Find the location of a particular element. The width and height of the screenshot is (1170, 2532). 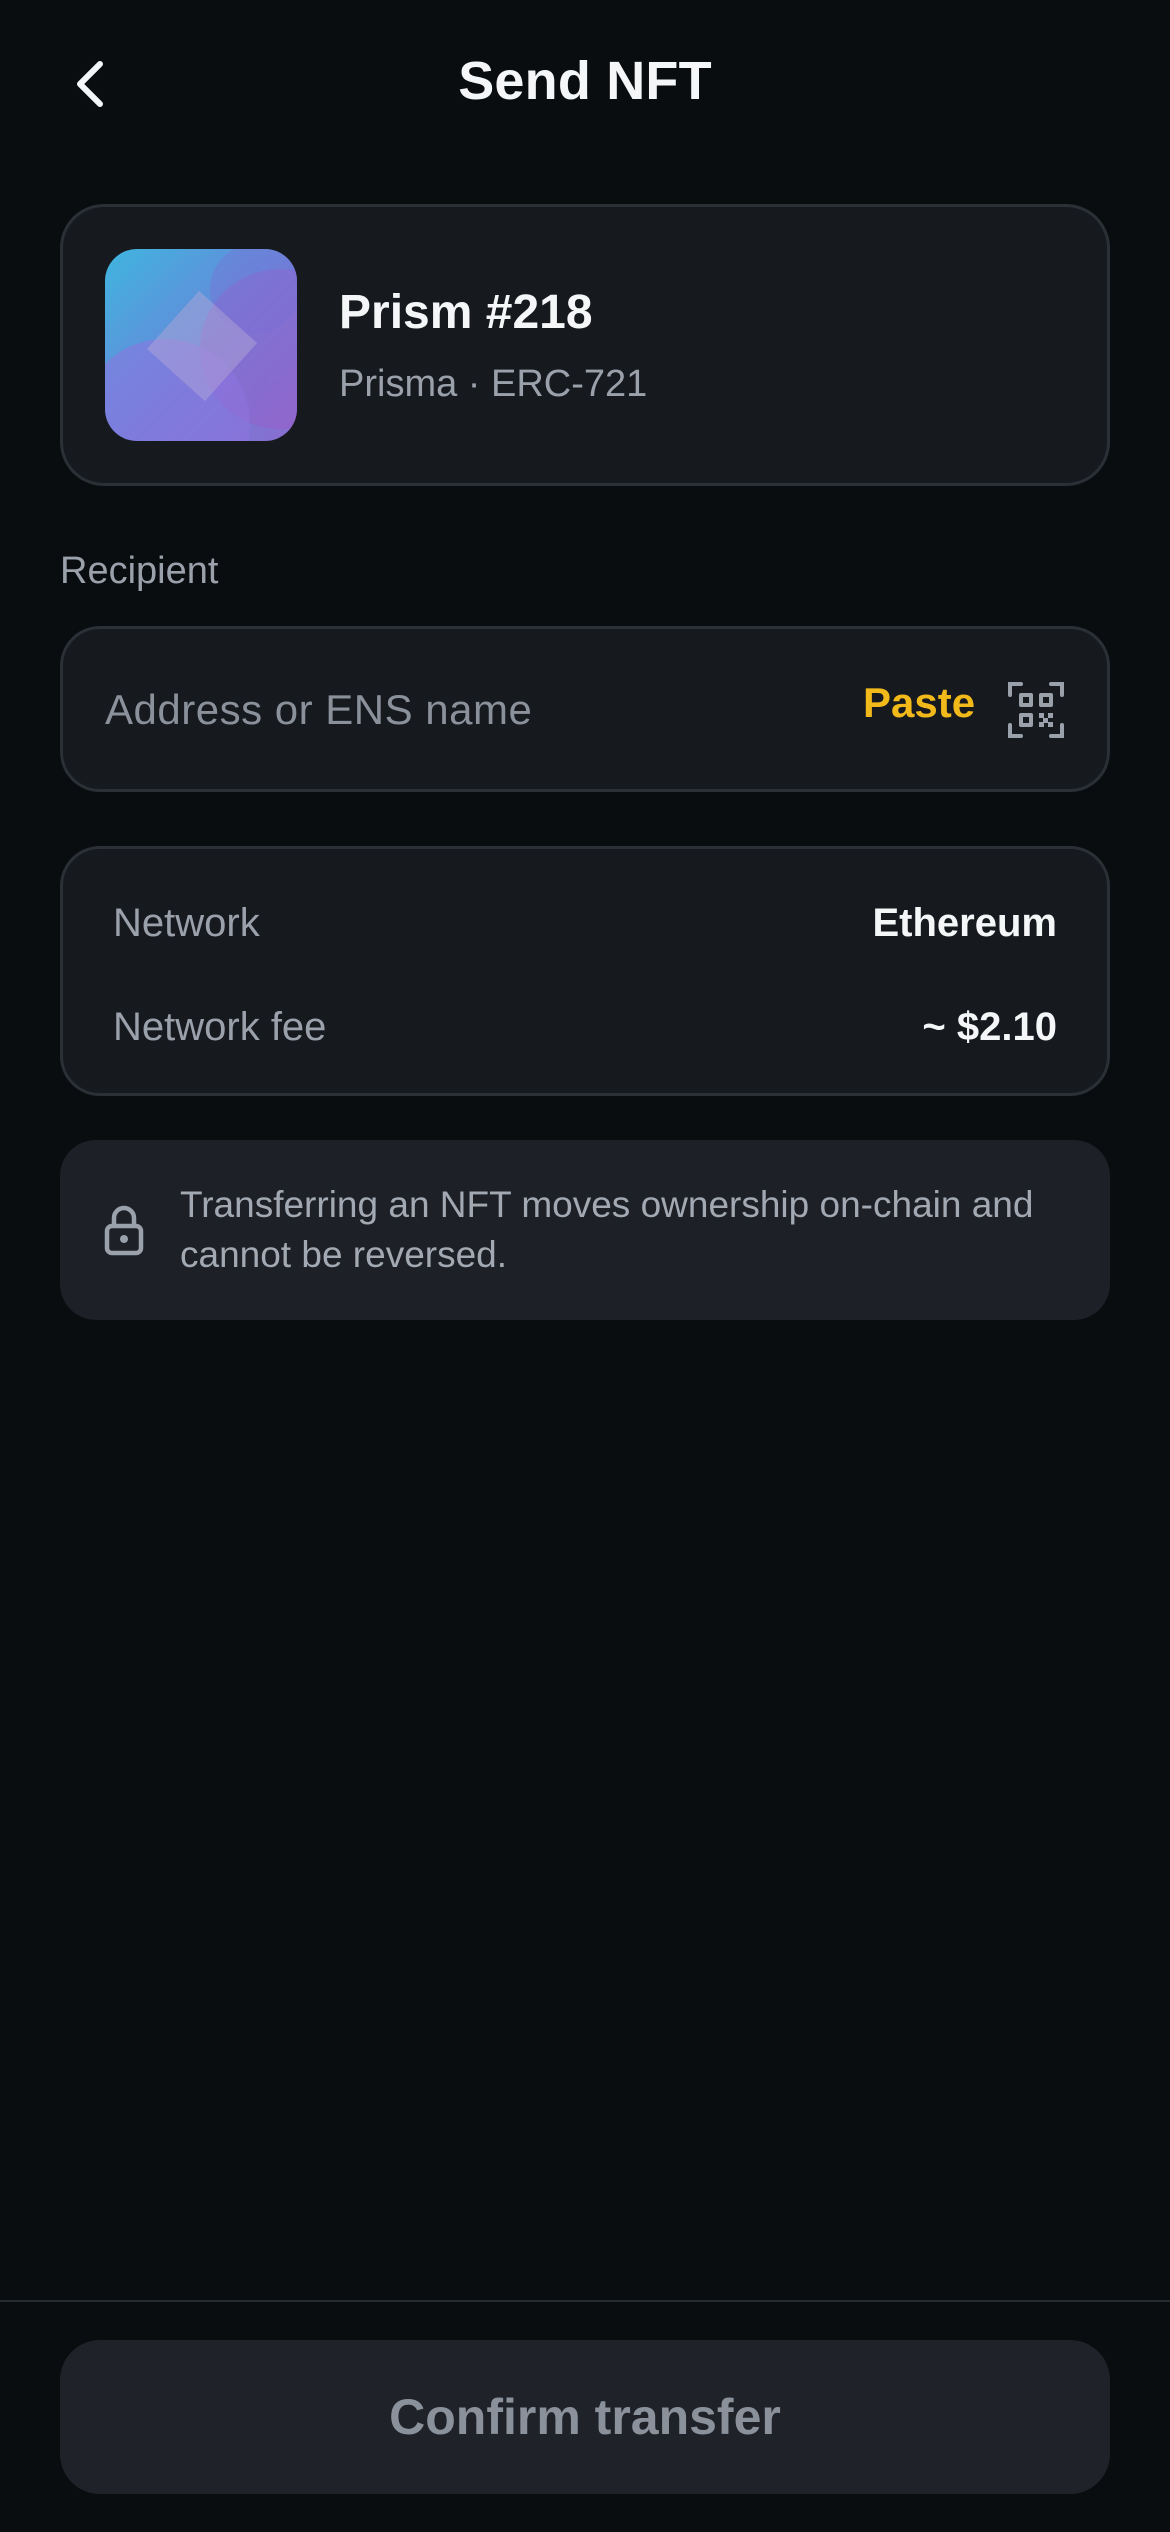

recipient-label: Recipient is located at coordinates (139, 571).